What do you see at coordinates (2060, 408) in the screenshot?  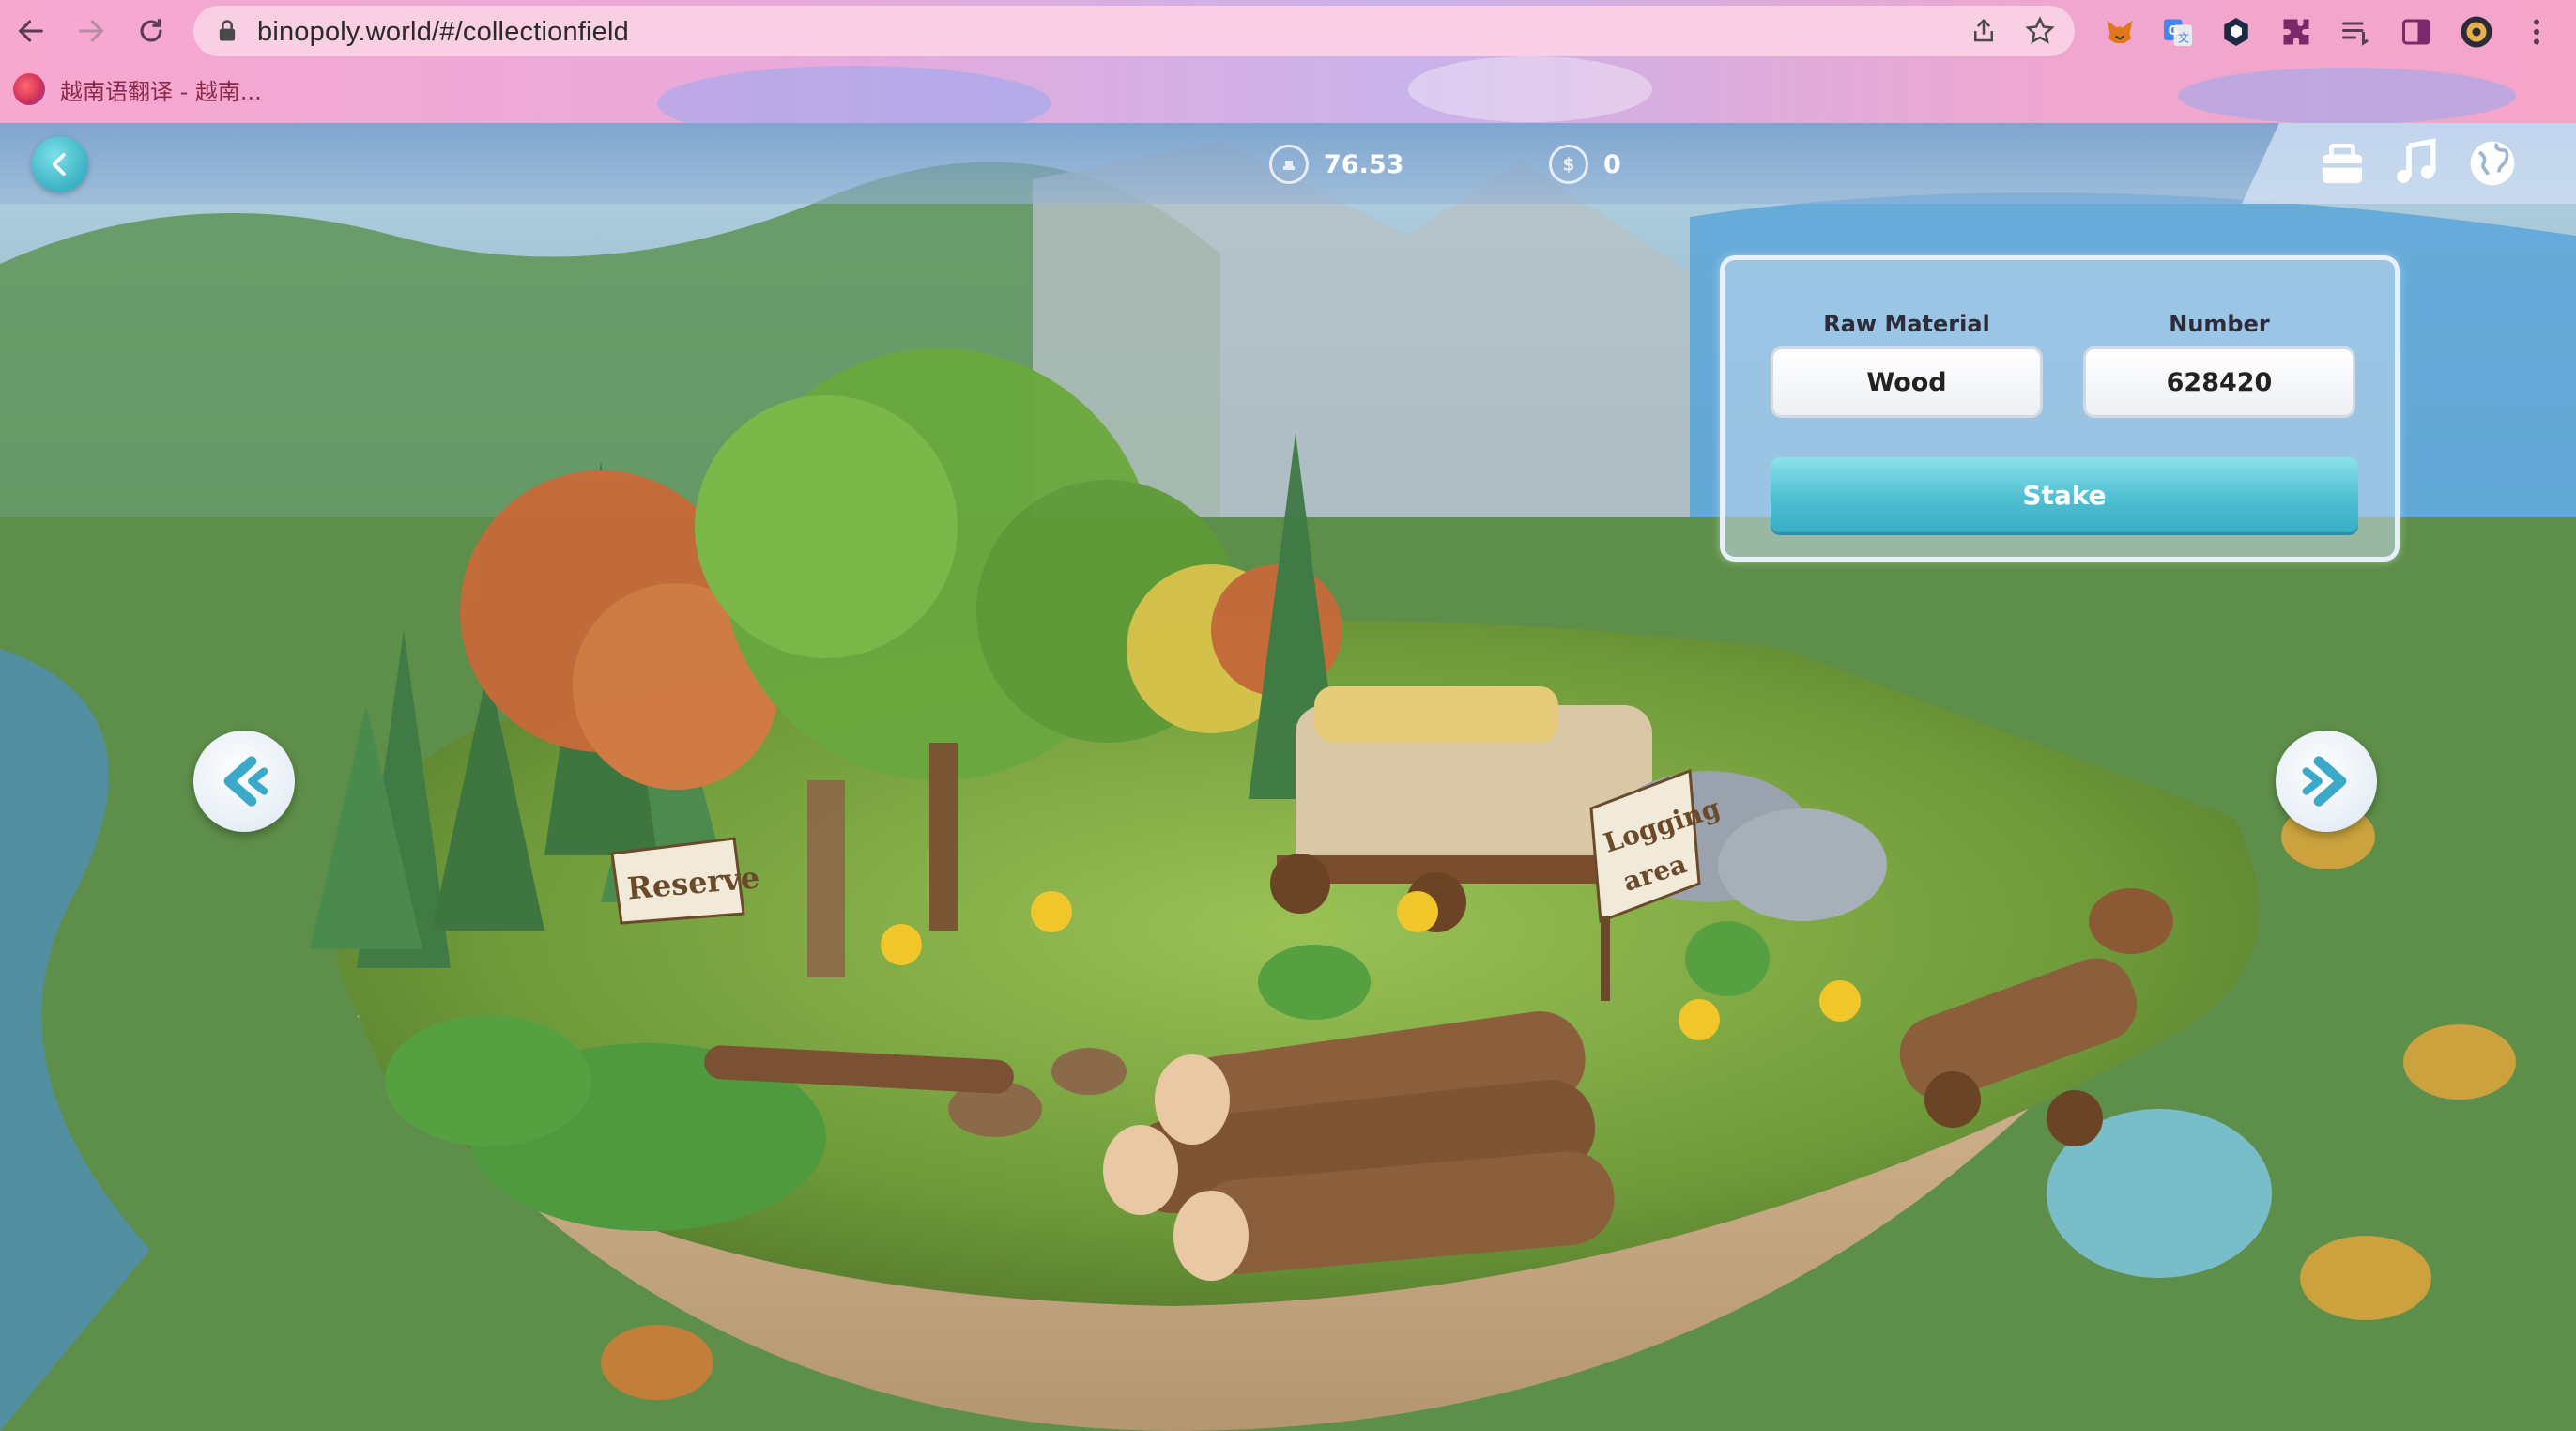 I see `stake-panel: Raw Material Number Wood 628420 Stake` at bounding box center [2060, 408].